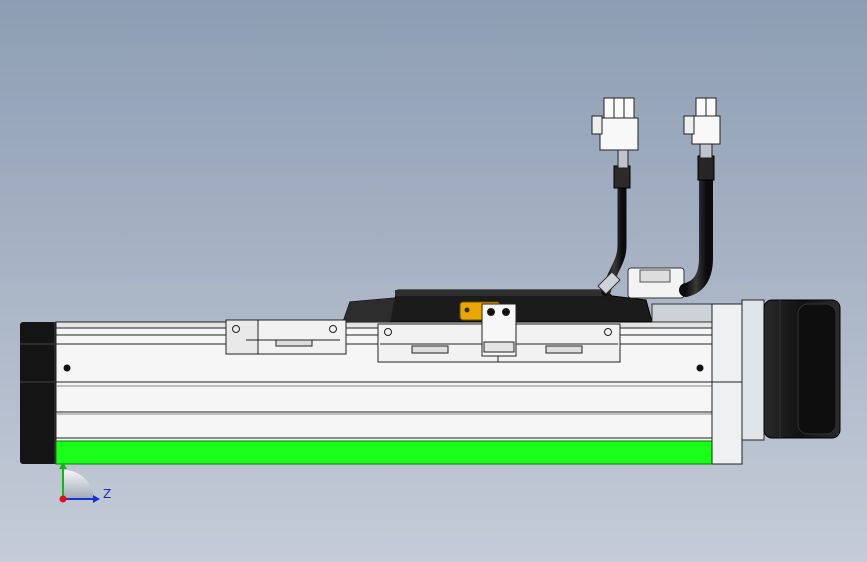 The height and width of the screenshot is (562, 867). Describe the element at coordinates (700, 197) in the screenshot. I see `encoder-cable` at that location.